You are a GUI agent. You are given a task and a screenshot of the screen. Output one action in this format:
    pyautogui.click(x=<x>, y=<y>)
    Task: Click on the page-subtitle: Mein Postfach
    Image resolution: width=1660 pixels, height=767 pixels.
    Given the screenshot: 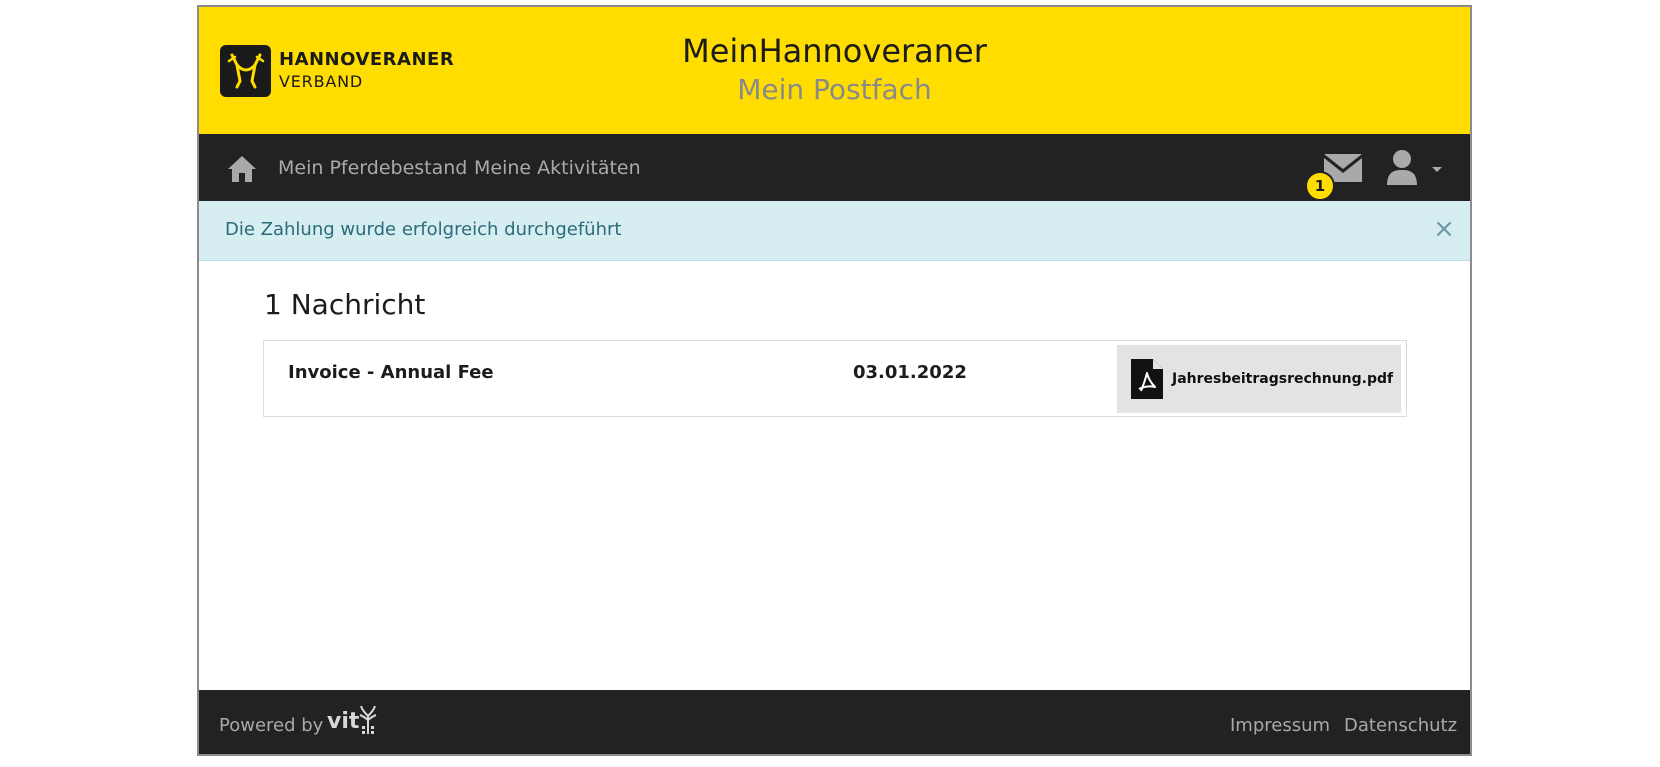 What is the action you would take?
    pyautogui.click(x=834, y=89)
    